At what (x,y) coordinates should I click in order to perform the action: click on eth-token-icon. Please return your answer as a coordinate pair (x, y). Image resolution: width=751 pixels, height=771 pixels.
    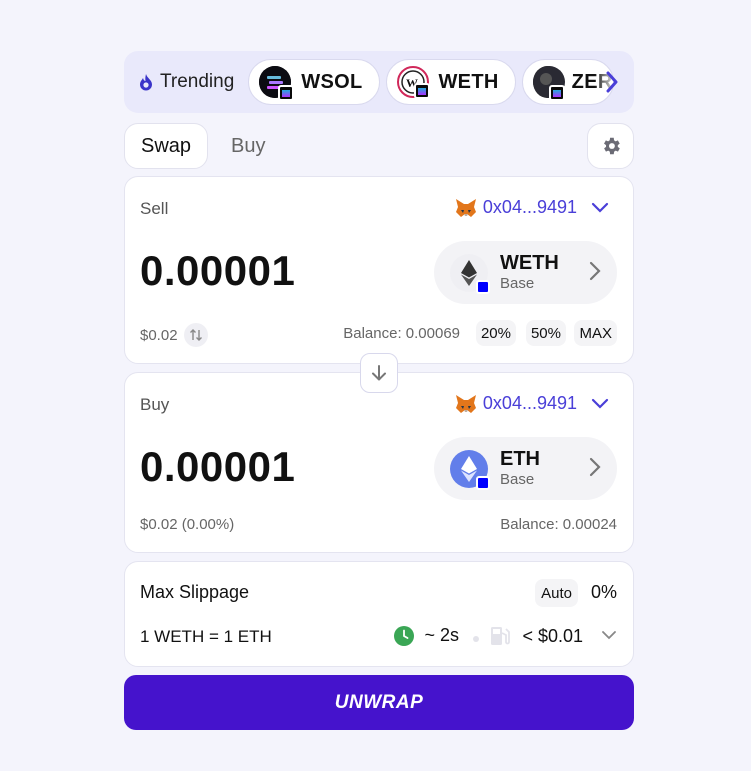
    Looking at the image, I should click on (470, 469).